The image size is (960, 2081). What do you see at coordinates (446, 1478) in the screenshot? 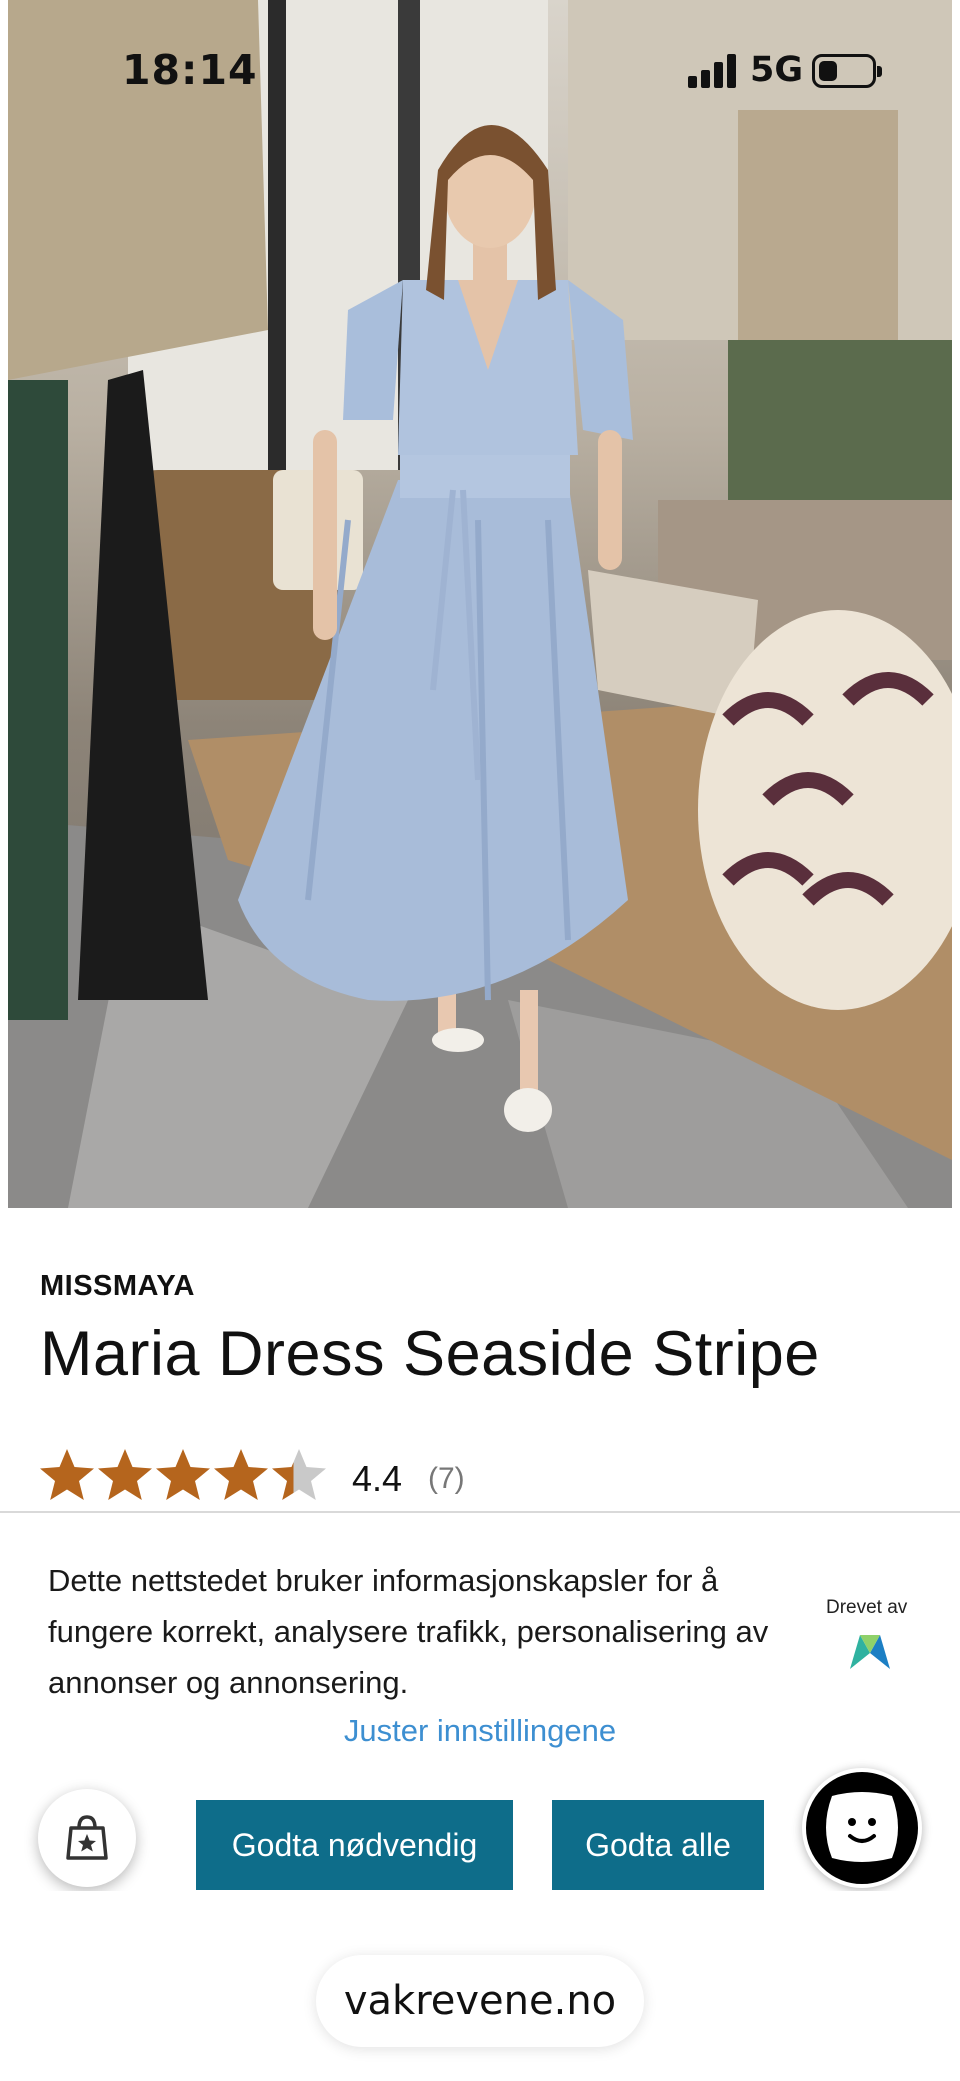
I see `rating-count: (7)` at bounding box center [446, 1478].